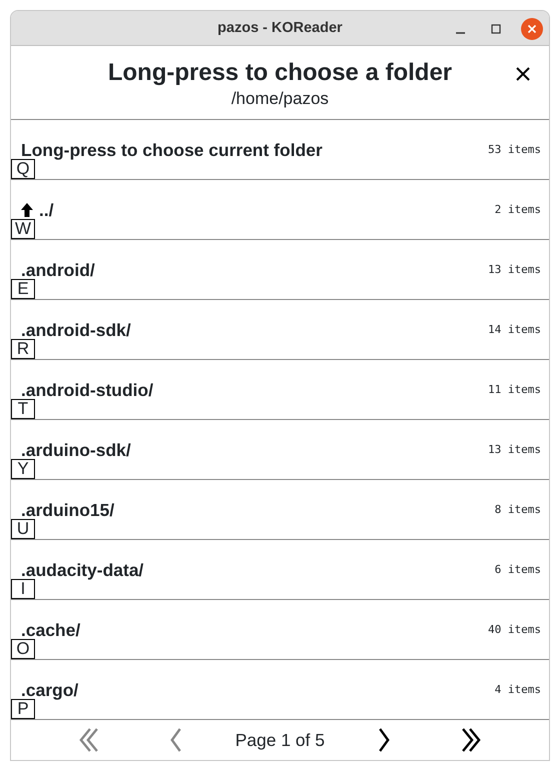  What do you see at coordinates (50, 630) in the screenshot?
I see `folder-name: .cache/` at bounding box center [50, 630].